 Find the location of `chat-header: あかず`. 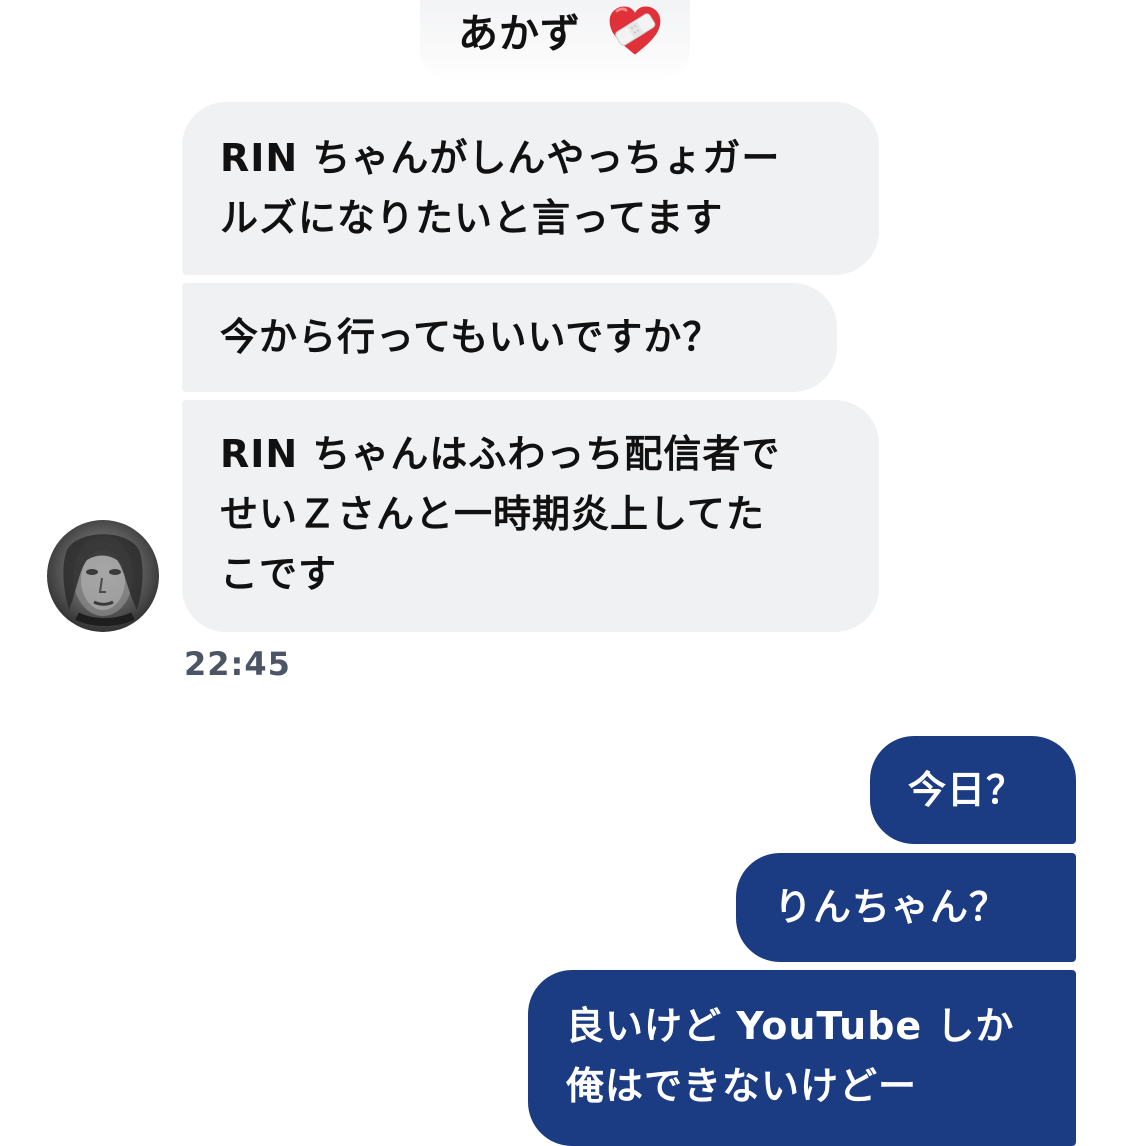

chat-header: あかず is located at coordinates (562, 40).